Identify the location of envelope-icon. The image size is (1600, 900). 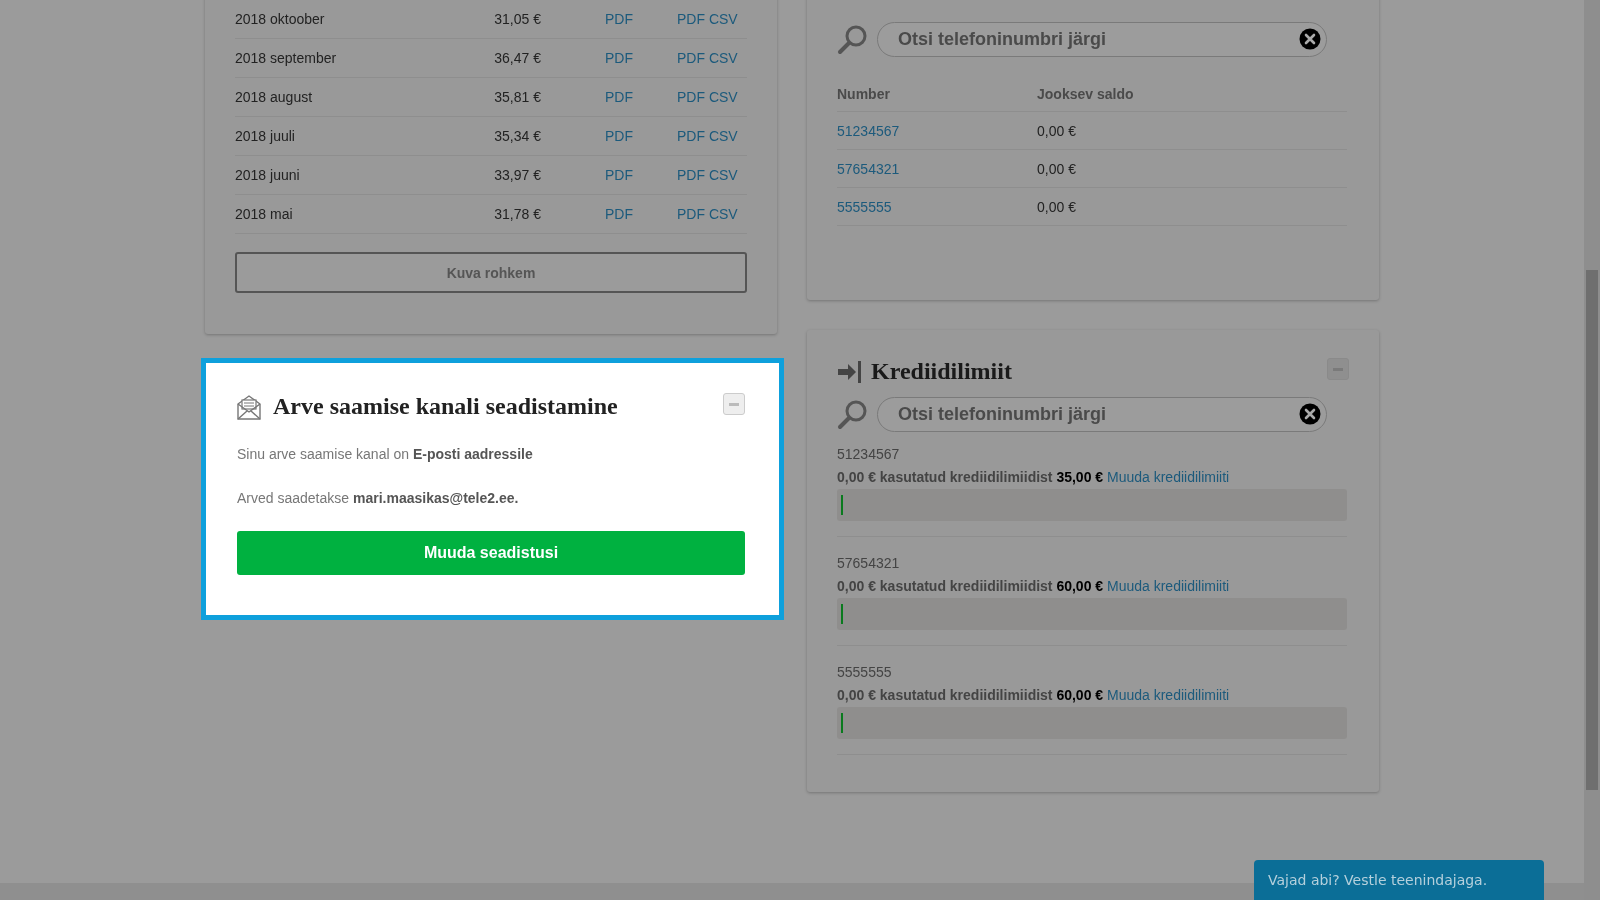
(249, 406).